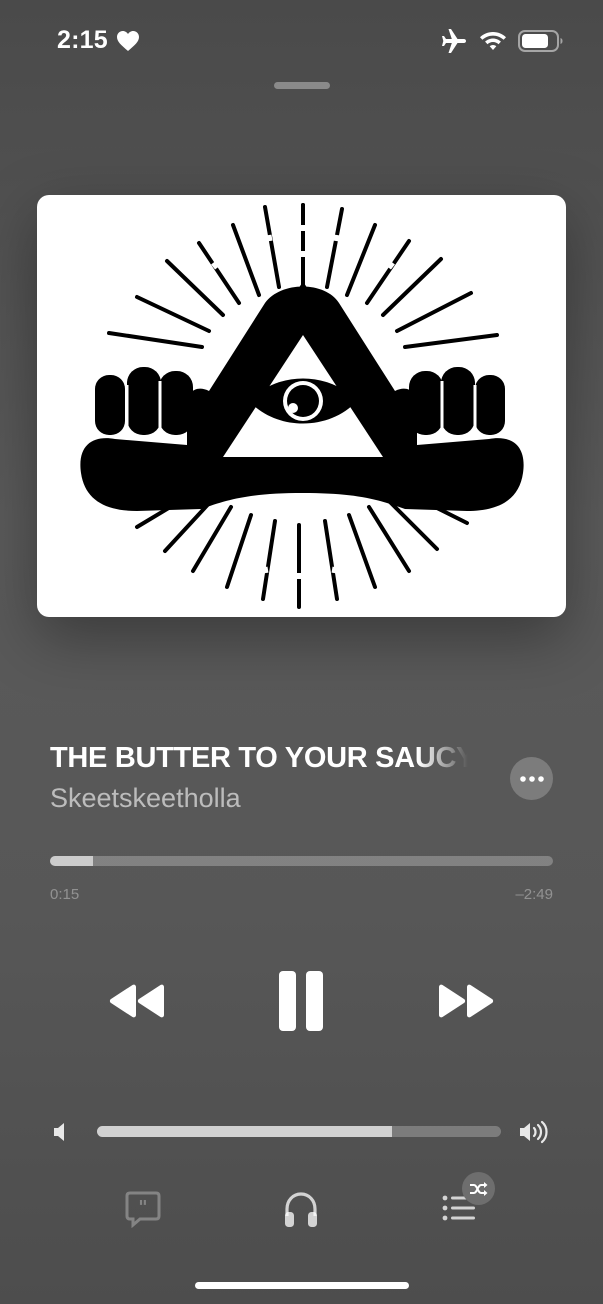 This screenshot has width=603, height=1304. I want to click on ellipsis-icon, so click(531, 778).